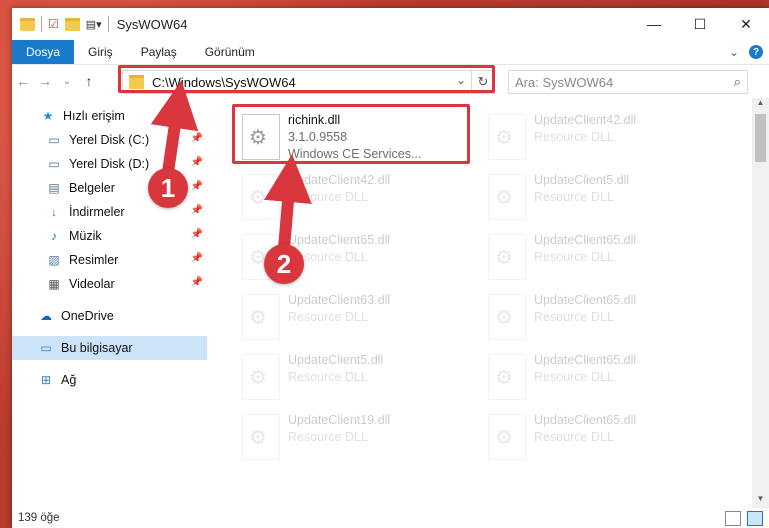 The height and width of the screenshot is (528, 769). What do you see at coordinates (174, 126) in the screenshot?
I see `arrow-to-address` at bounding box center [174, 126].